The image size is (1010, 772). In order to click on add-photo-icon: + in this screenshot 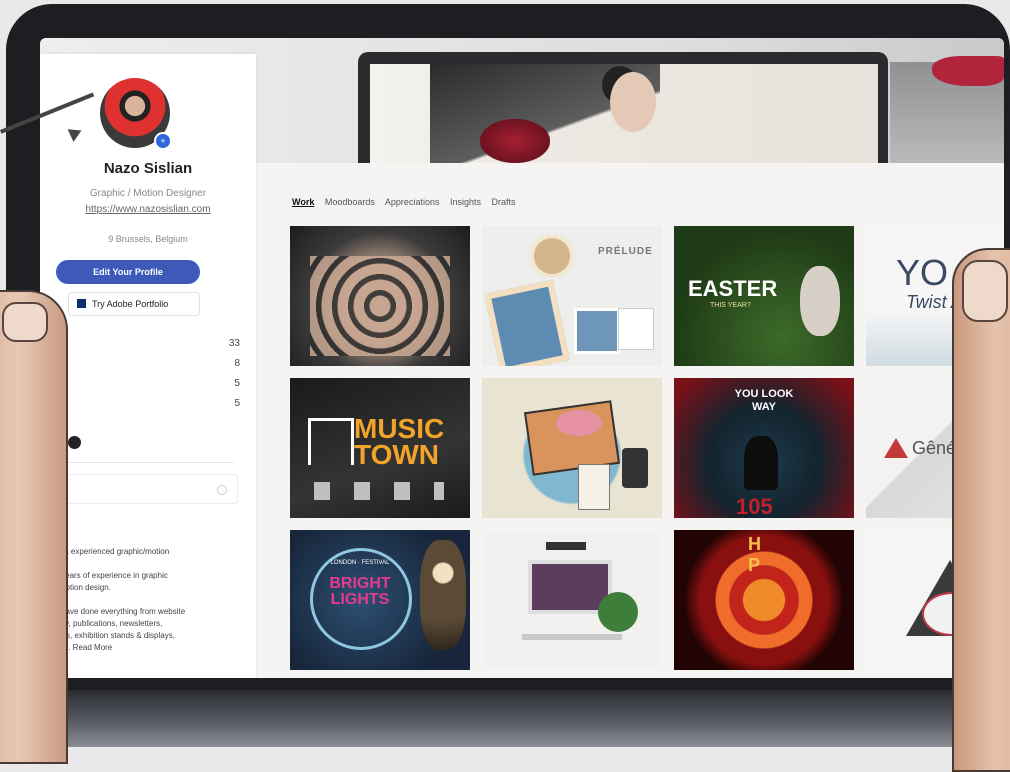, I will do `click(163, 141)`.